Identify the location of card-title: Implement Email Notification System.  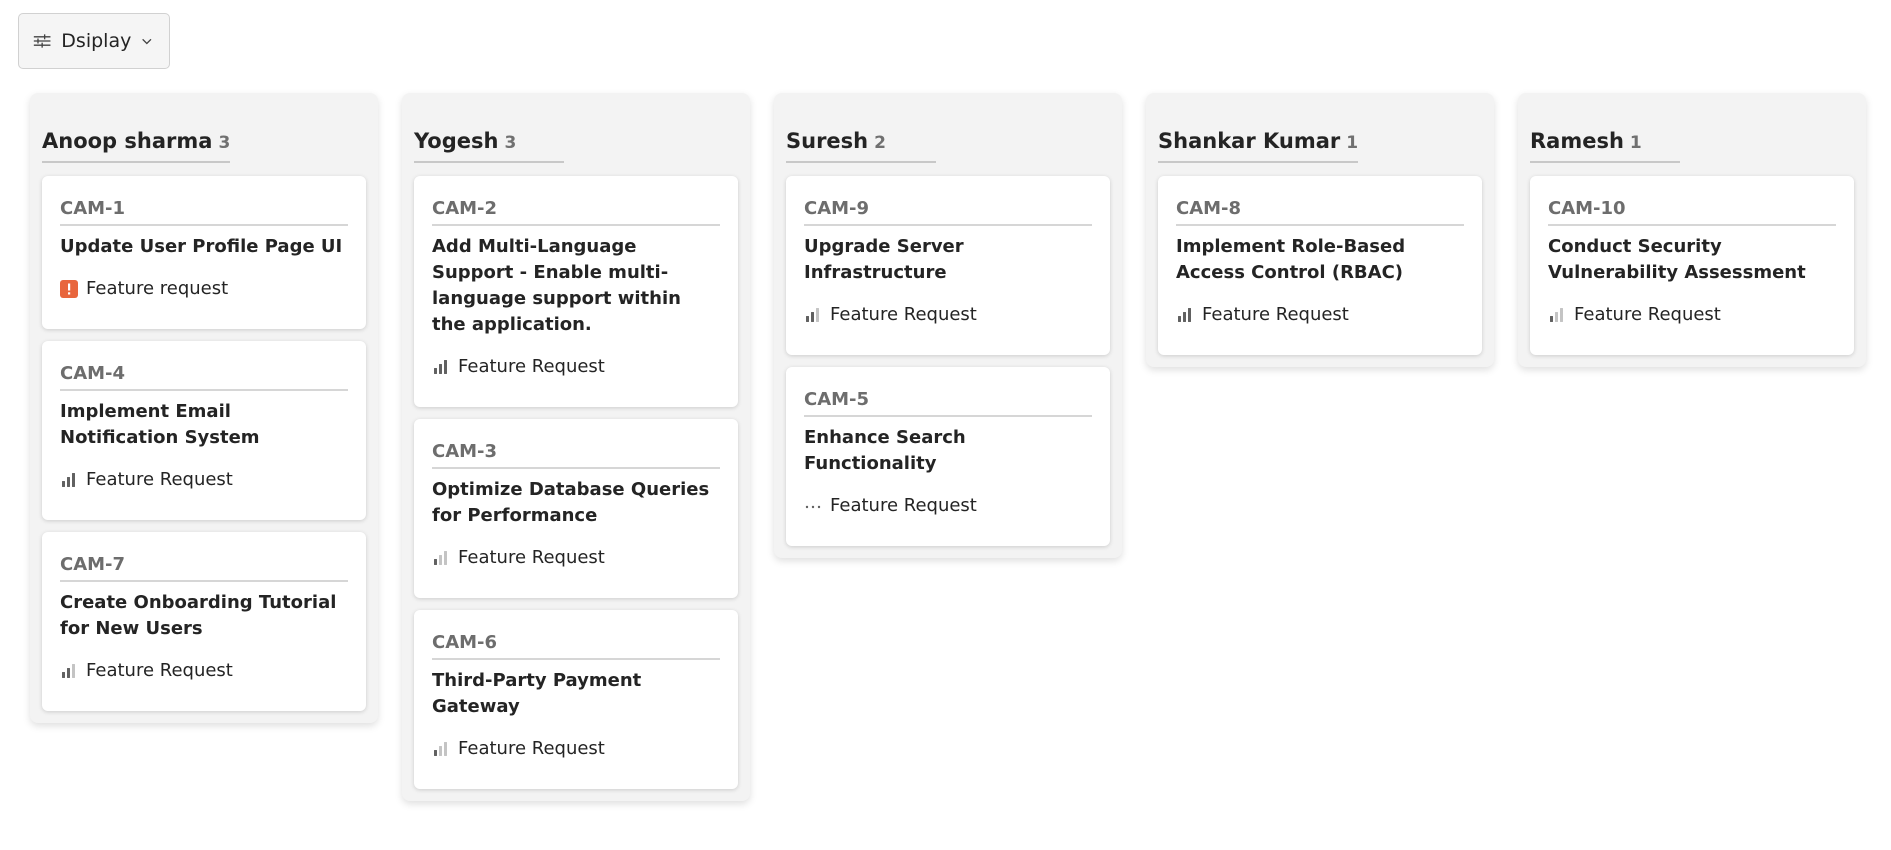
(160, 424).